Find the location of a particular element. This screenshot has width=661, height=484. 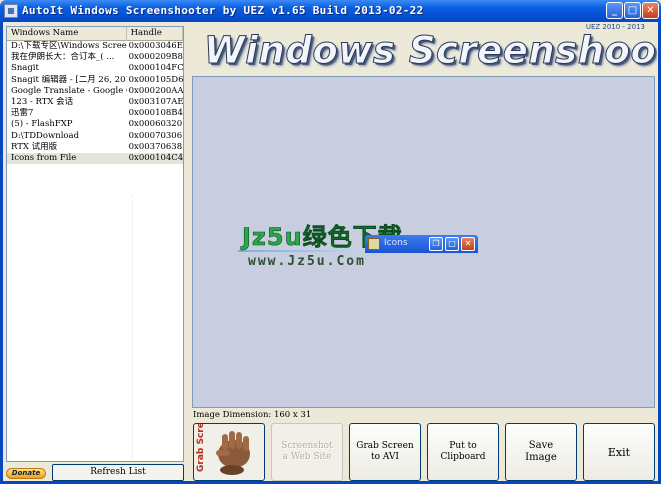

mini-restore-icon: ❐ is located at coordinates (436, 244).